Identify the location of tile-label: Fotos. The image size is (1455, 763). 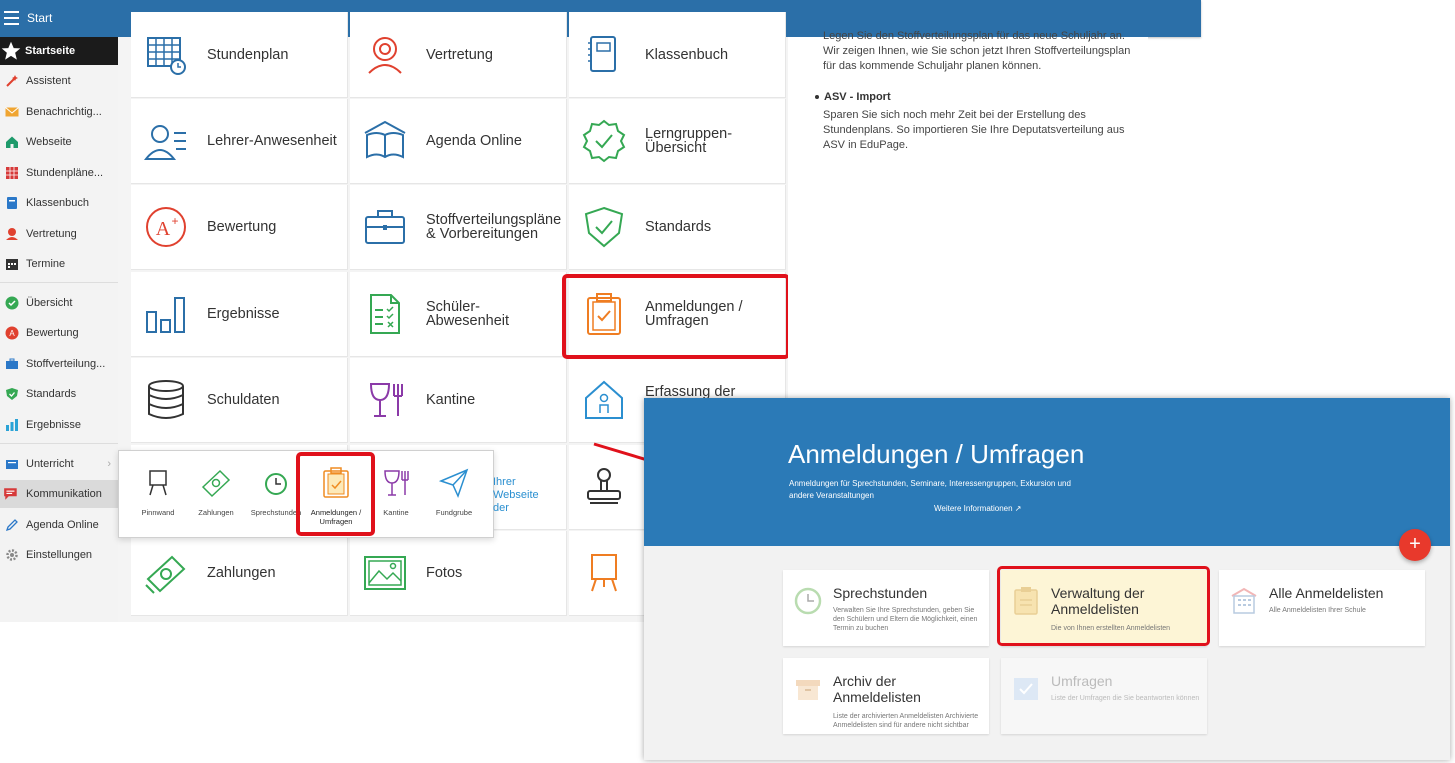
(444, 573).